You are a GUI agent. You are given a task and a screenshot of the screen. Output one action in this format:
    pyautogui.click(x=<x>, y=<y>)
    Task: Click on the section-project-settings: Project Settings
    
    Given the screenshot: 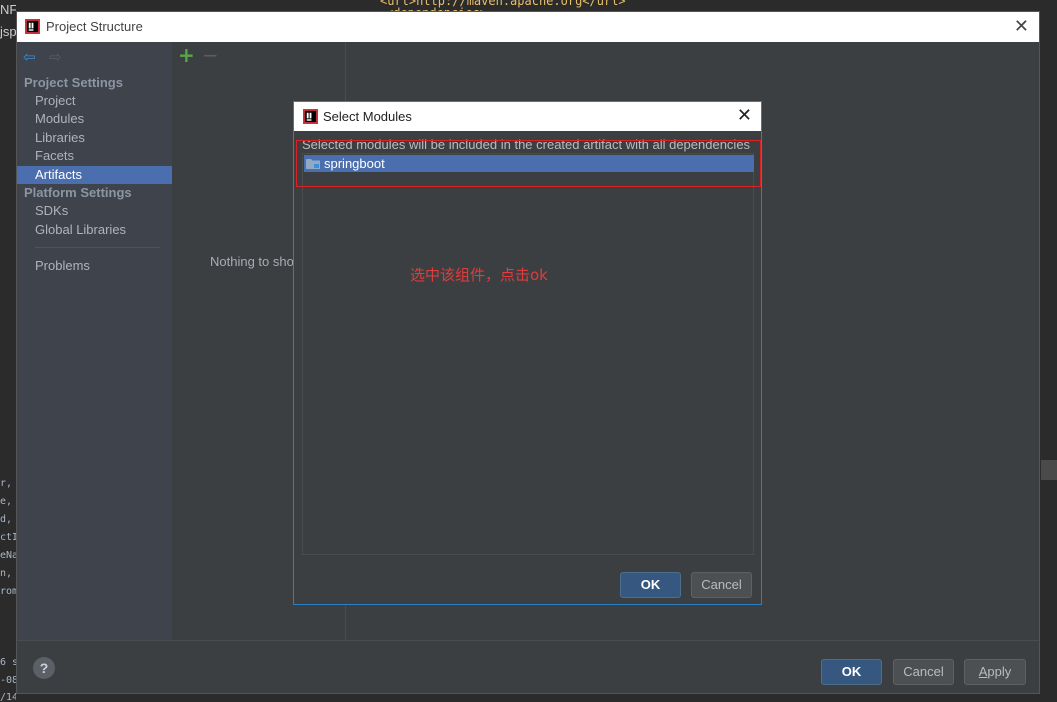 What is the action you would take?
    pyautogui.click(x=73, y=82)
    